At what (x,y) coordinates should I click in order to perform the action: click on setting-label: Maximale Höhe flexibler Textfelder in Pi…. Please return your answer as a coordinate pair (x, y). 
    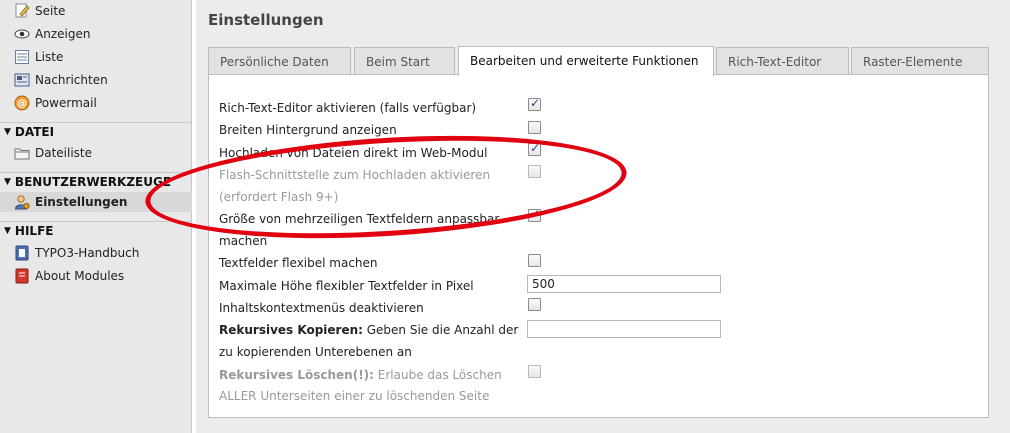
    Looking at the image, I should click on (346, 286).